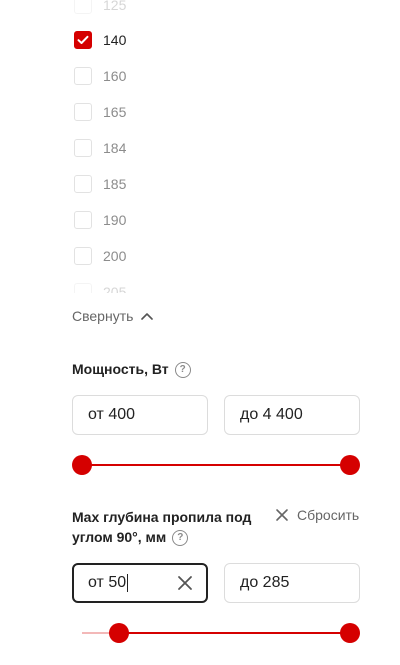 The image size is (400, 665). I want to click on power-to-value: до 4 400, so click(271, 414).